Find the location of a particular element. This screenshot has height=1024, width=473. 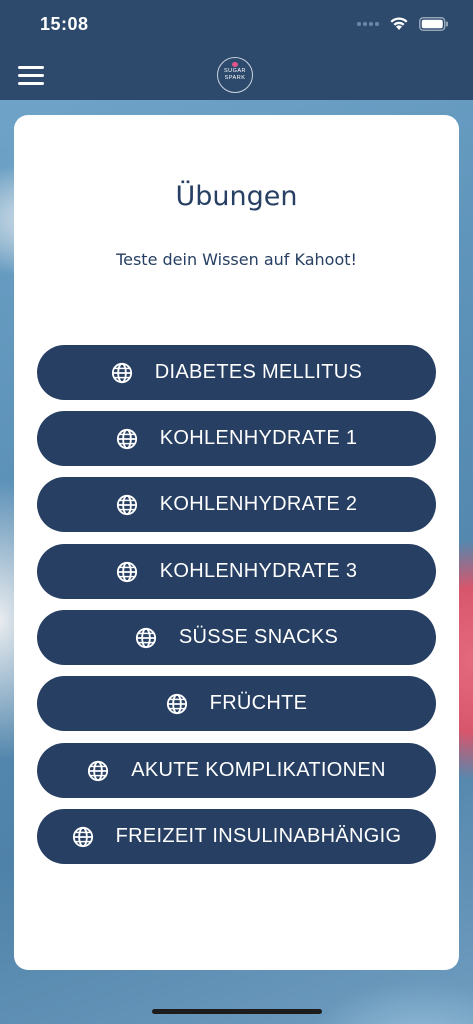

kahoot-button-diabetes-mellitus: DIABETES MELLITUS is located at coordinates (236, 372).